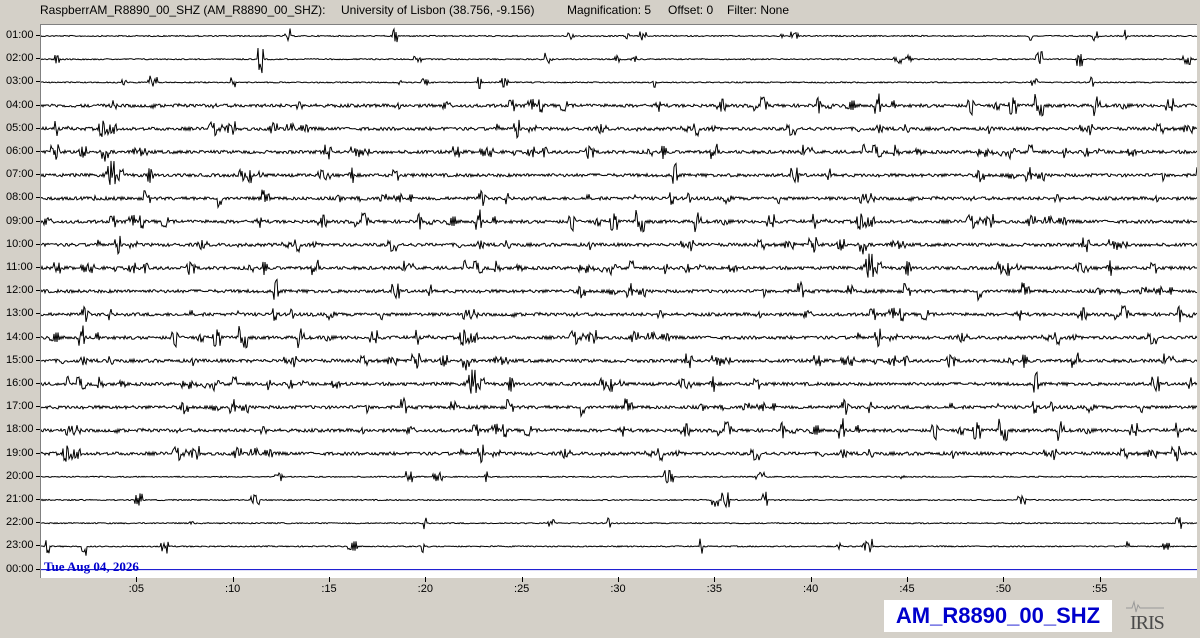 The height and width of the screenshot is (638, 1200). What do you see at coordinates (907, 589) in the screenshot?
I see `minute-label: :45` at bounding box center [907, 589].